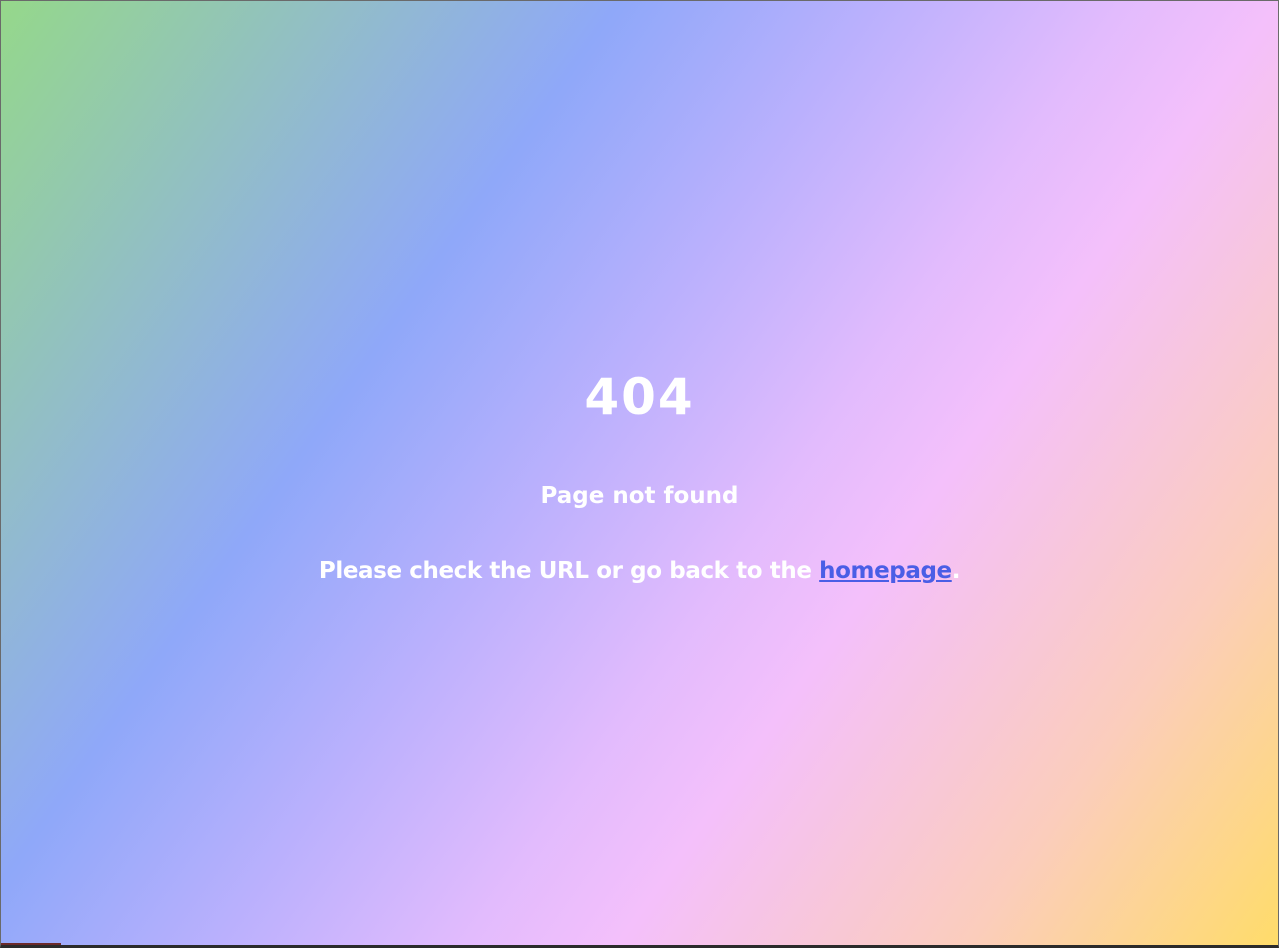 The height and width of the screenshot is (948, 1279). What do you see at coordinates (956, 571) in the screenshot?
I see `error-message-suffix: .` at bounding box center [956, 571].